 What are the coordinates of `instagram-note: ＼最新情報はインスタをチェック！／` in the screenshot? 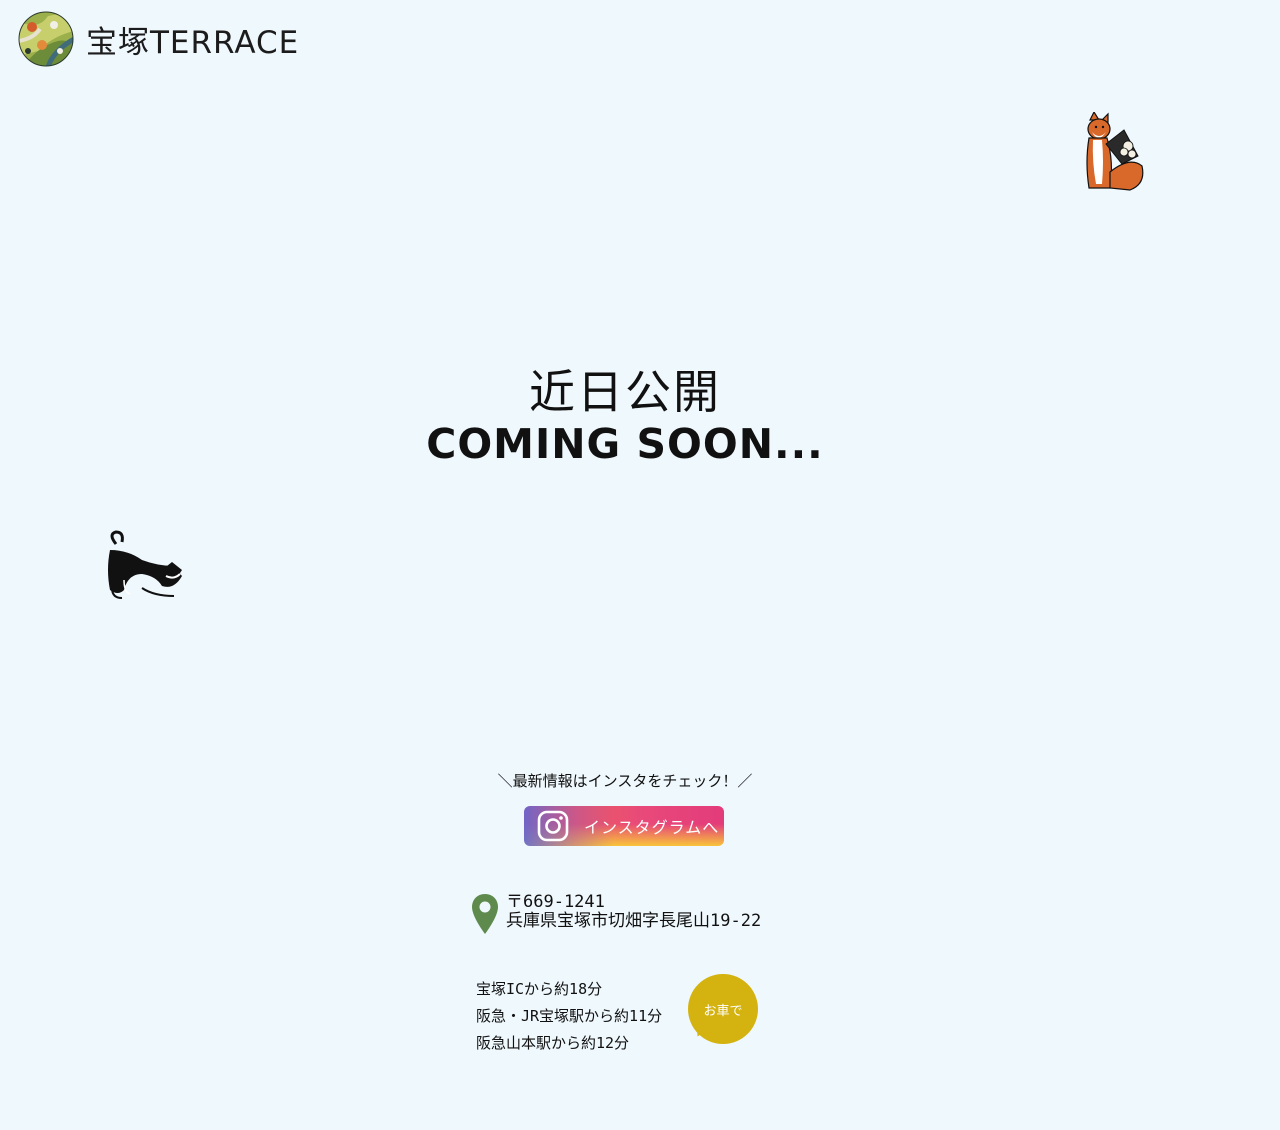 It's located at (625, 781).